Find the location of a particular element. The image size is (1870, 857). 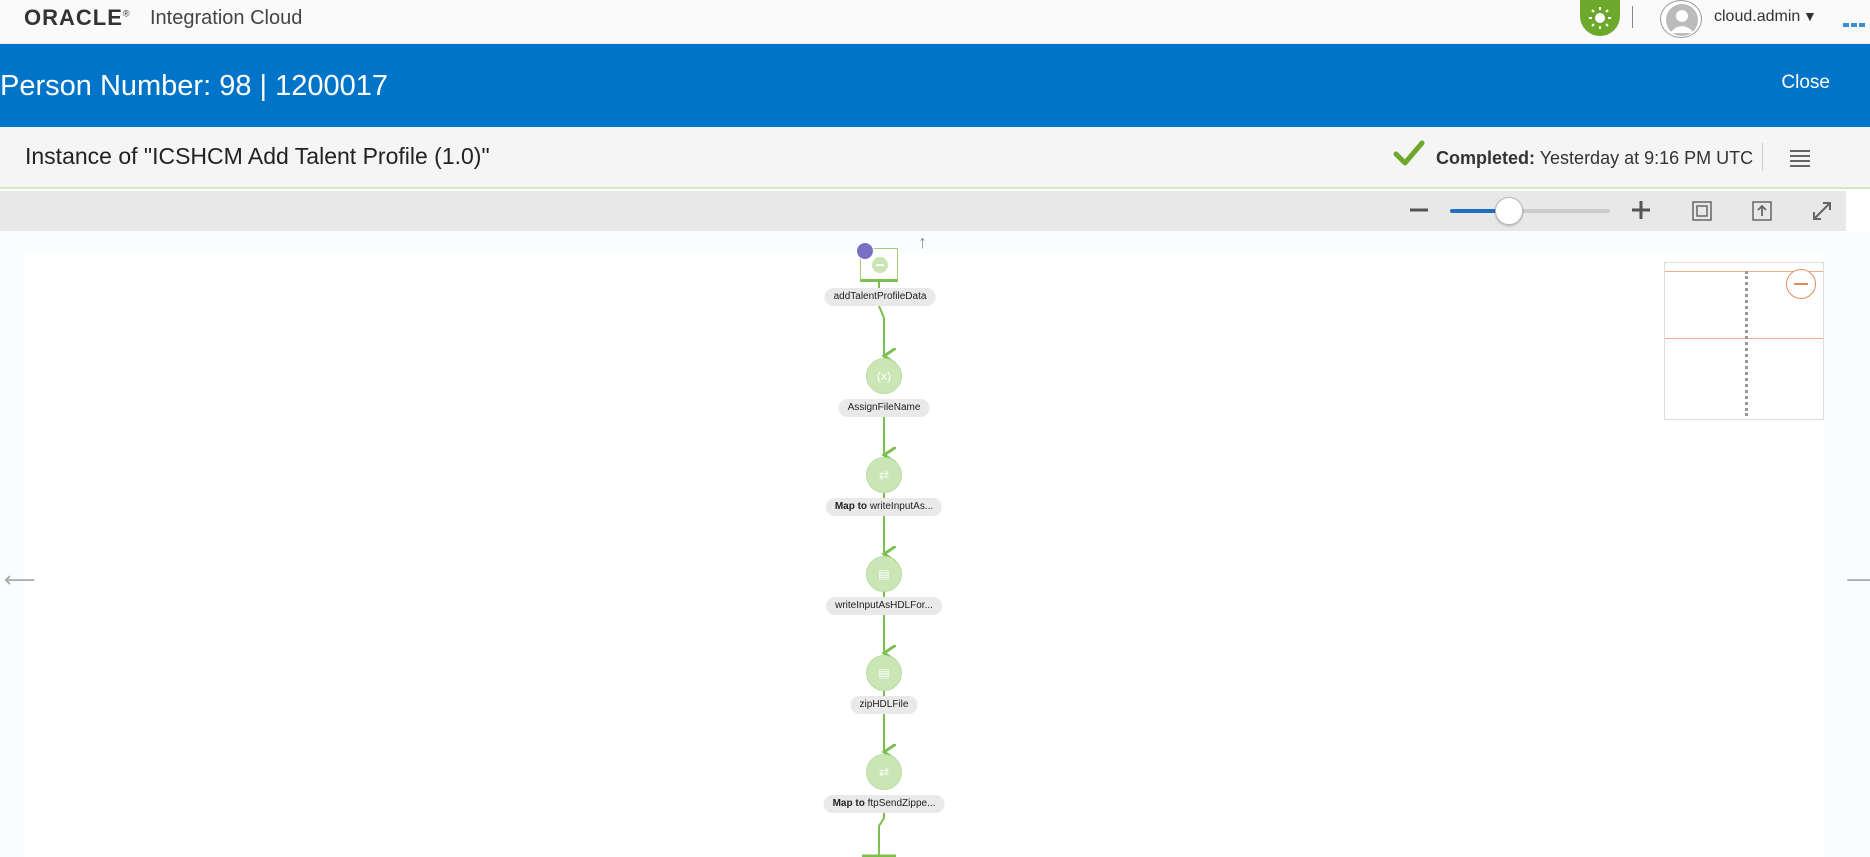

zoom-slider-thumb is located at coordinates (1509, 211).